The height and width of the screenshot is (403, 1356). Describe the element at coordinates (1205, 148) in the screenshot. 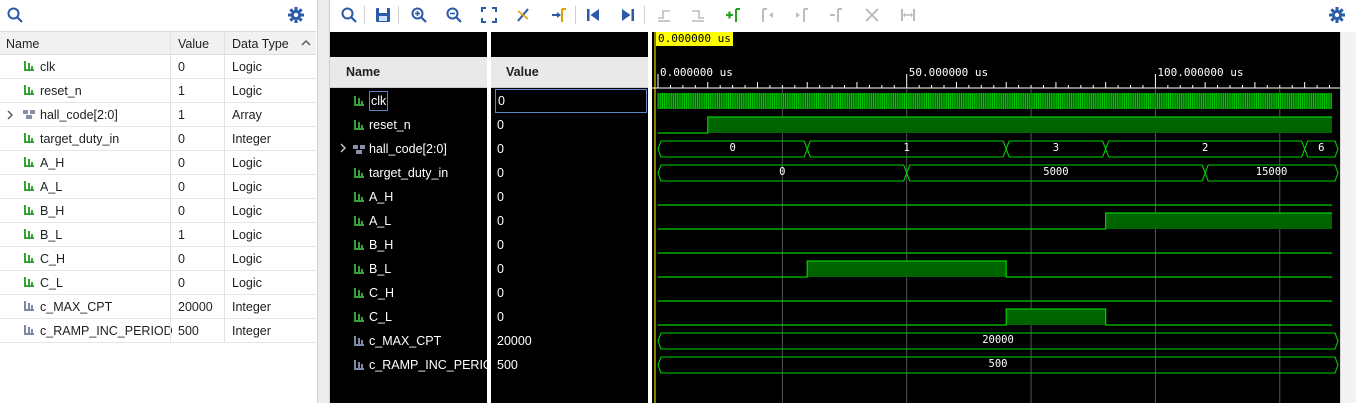

I see `bus-value-label: 2` at that location.